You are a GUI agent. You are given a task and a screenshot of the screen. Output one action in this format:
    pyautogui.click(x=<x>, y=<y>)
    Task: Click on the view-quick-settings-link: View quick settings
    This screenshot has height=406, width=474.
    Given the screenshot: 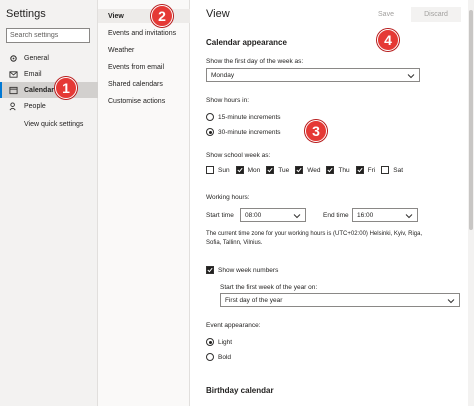 What is the action you would take?
    pyautogui.click(x=53, y=124)
    